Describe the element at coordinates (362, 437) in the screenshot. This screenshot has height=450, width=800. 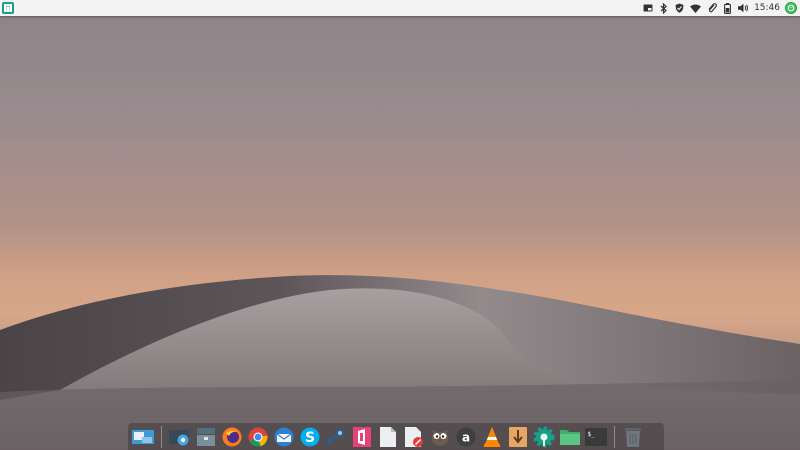
I see `office-icon` at that location.